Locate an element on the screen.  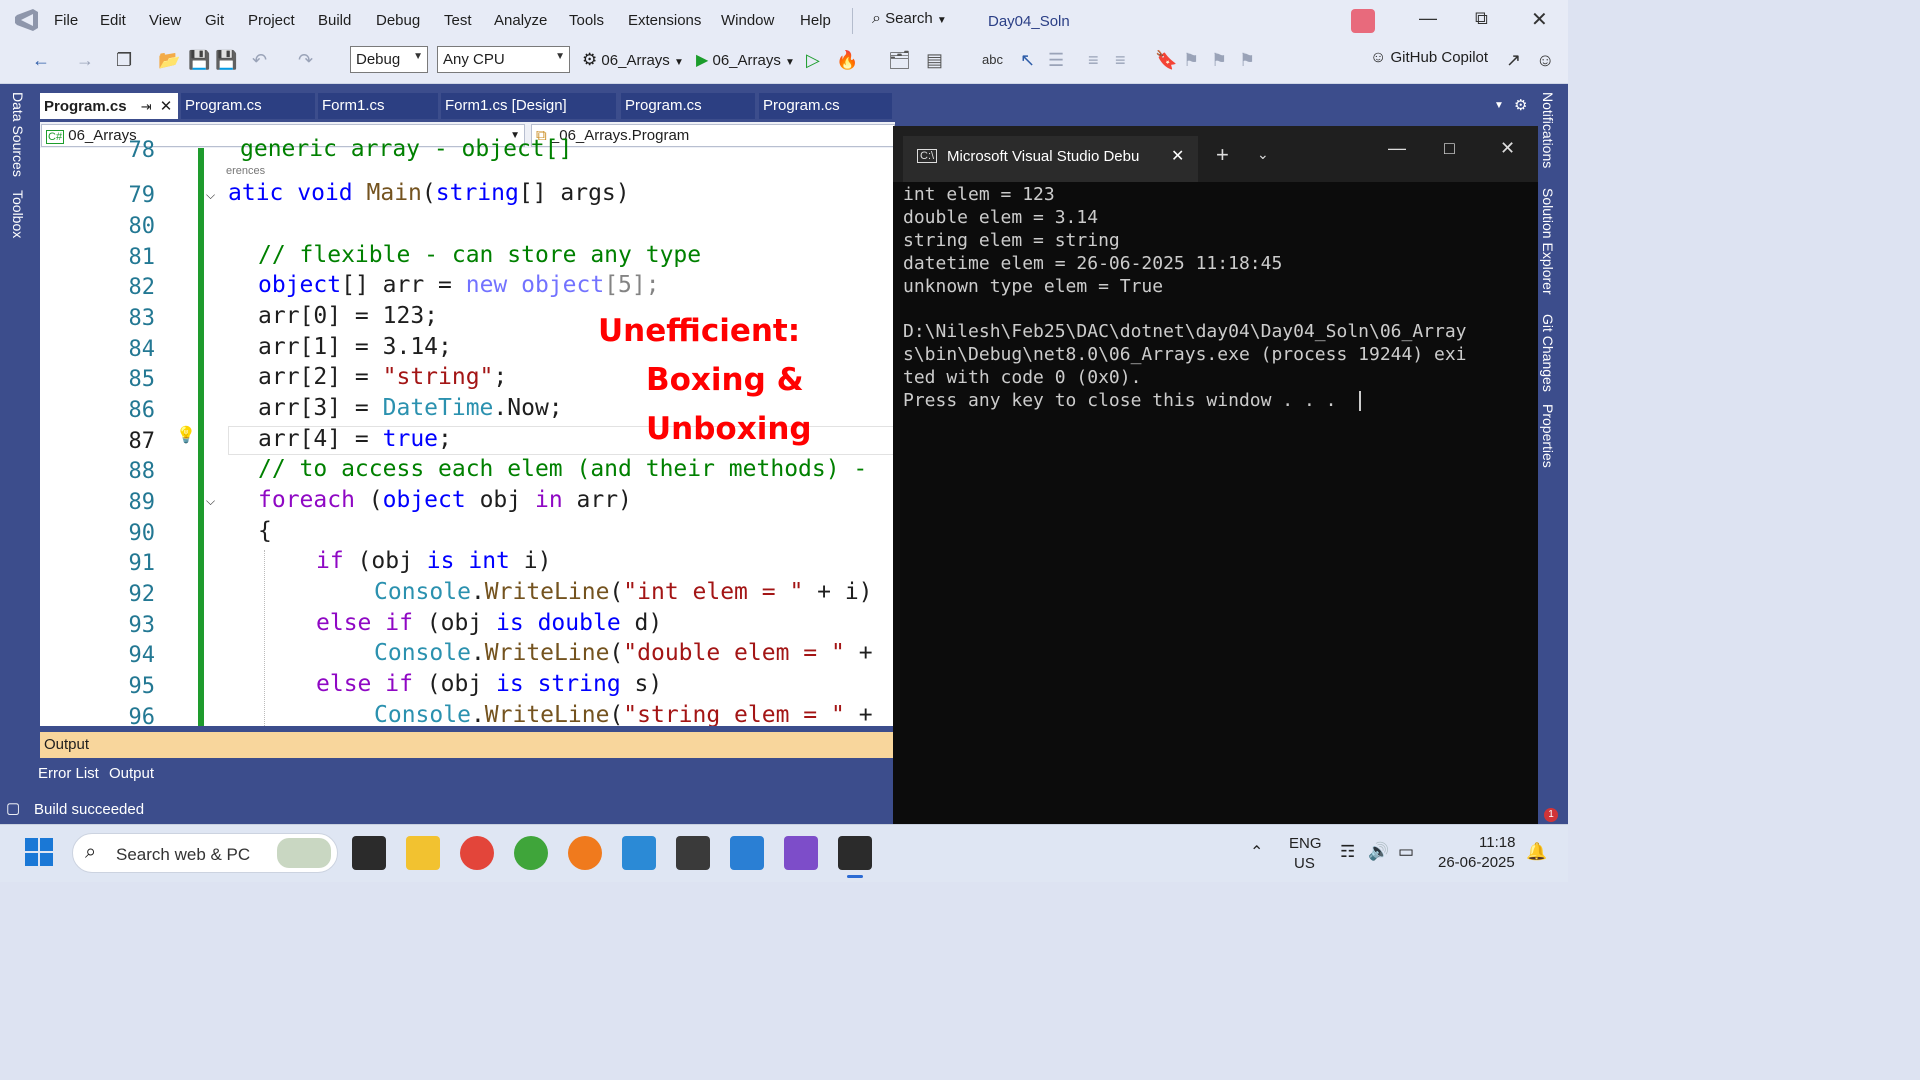
menu-project: Project is located at coordinates (271, 20).